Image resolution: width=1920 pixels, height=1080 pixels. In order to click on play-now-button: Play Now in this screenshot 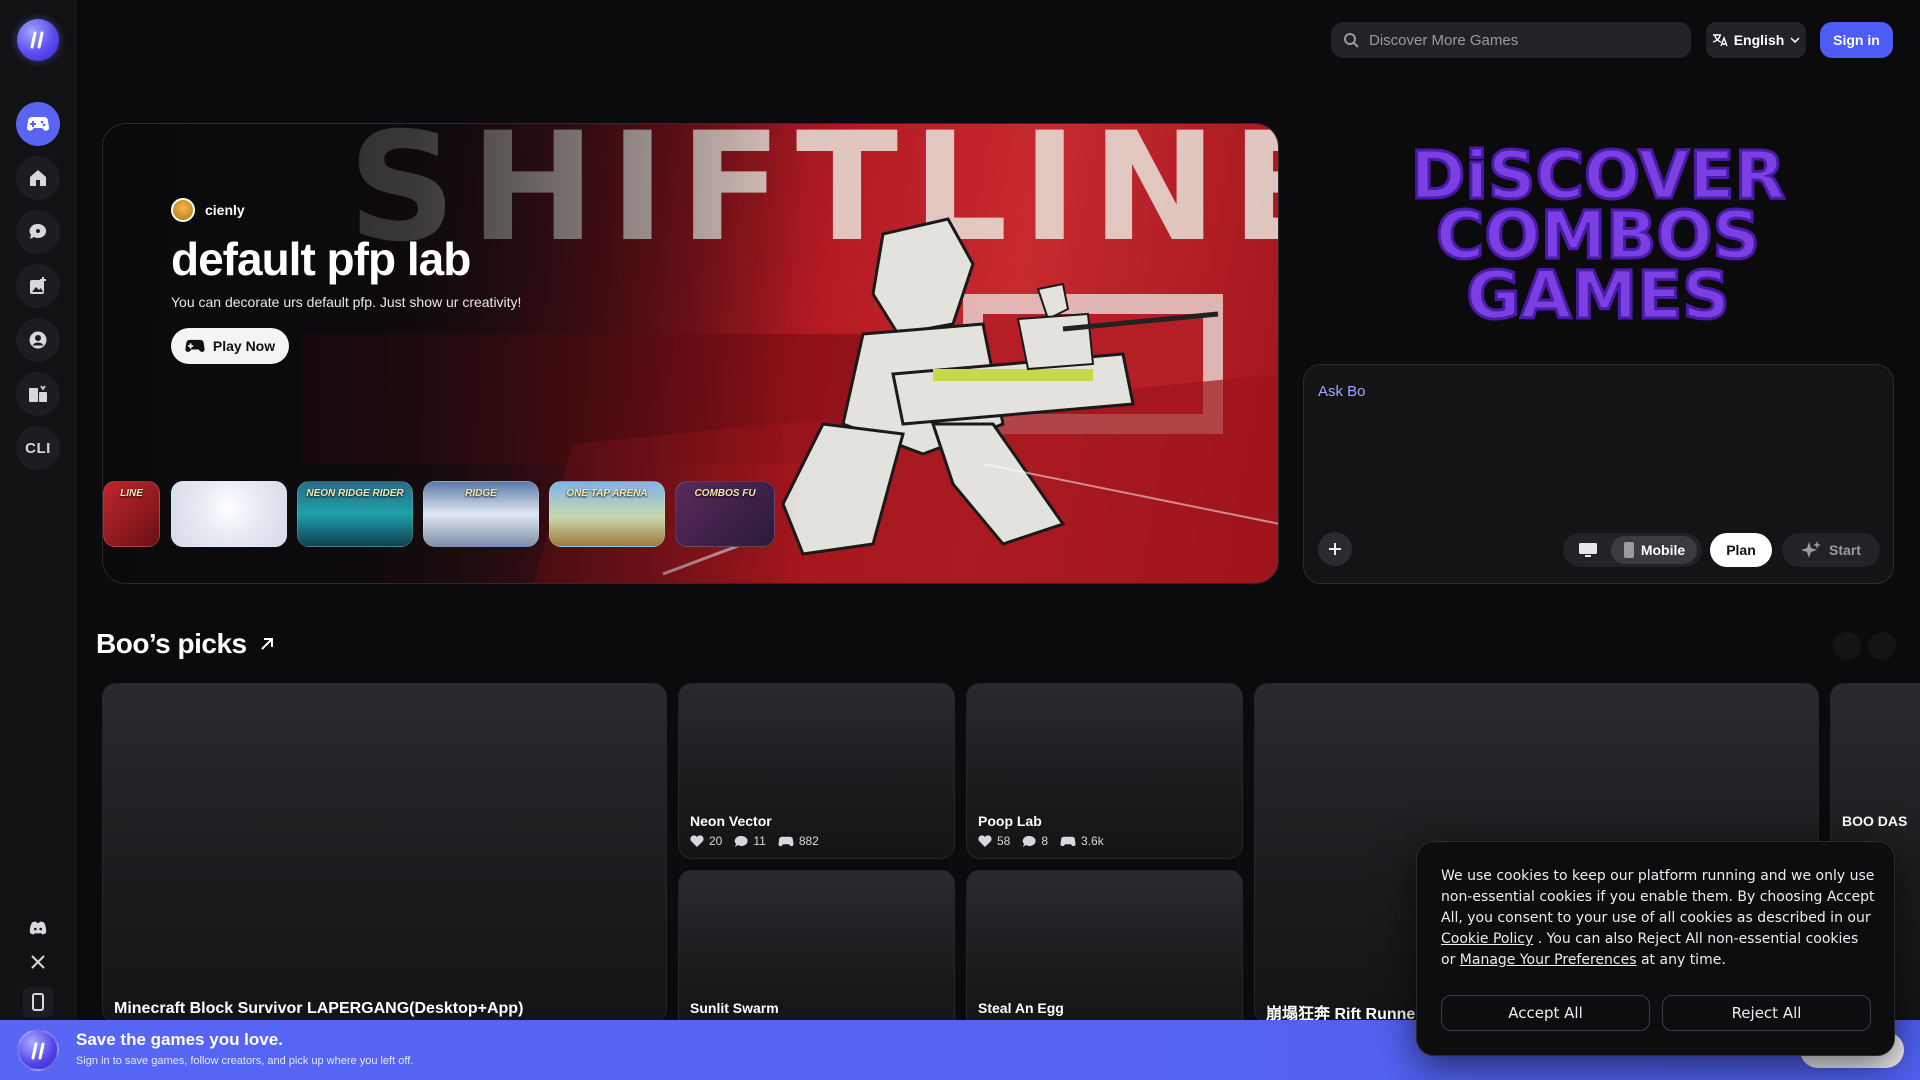, I will do `click(230, 346)`.